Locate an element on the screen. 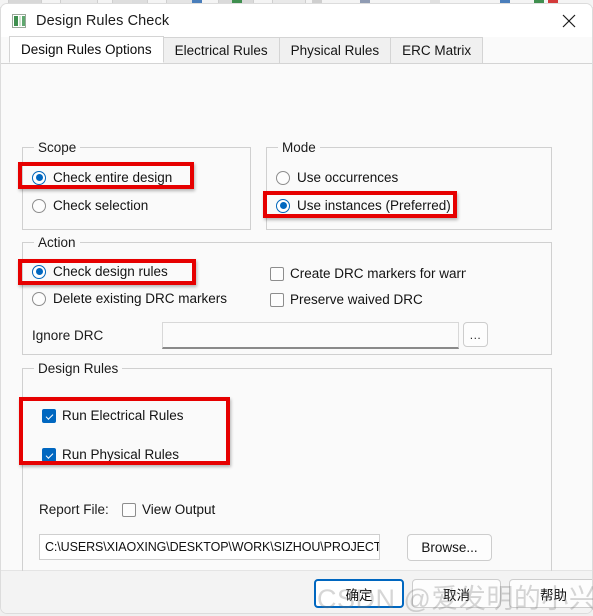 Image resolution: width=593 pixels, height=616 pixels. radio-delete-existing-drc-markers: Delete existing DRC markers is located at coordinates (129, 298).